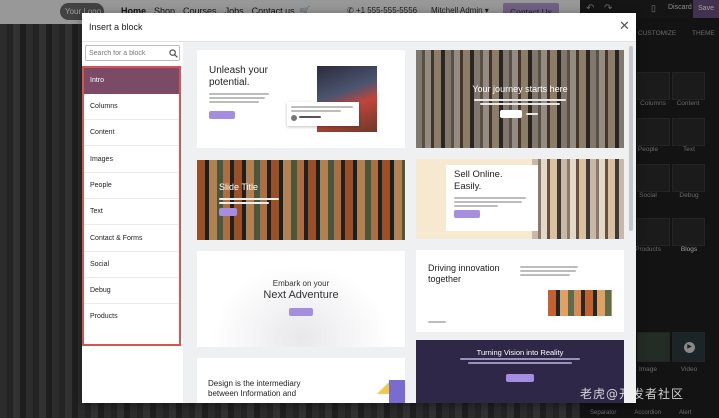  I want to click on block-preview-driving: Driving innovation together, so click(520, 291).